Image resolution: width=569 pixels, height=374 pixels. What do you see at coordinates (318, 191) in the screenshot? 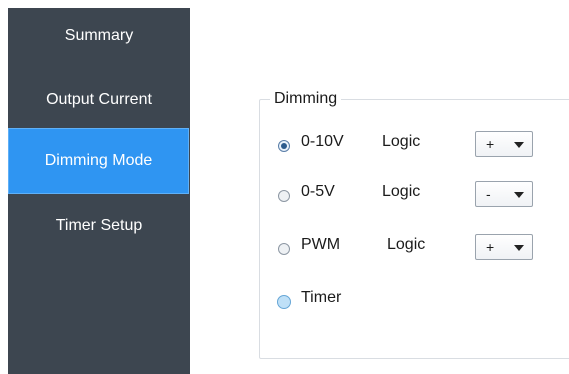
I see `option-label-0-5v: 0-5V` at bounding box center [318, 191].